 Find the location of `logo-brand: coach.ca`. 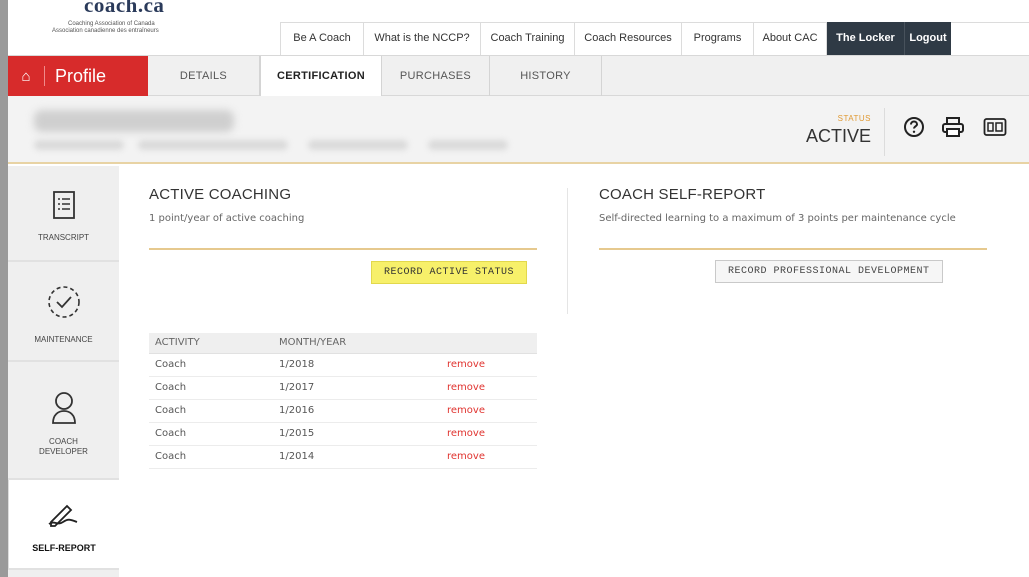

logo-brand: coach.ca is located at coordinates (124, 8).